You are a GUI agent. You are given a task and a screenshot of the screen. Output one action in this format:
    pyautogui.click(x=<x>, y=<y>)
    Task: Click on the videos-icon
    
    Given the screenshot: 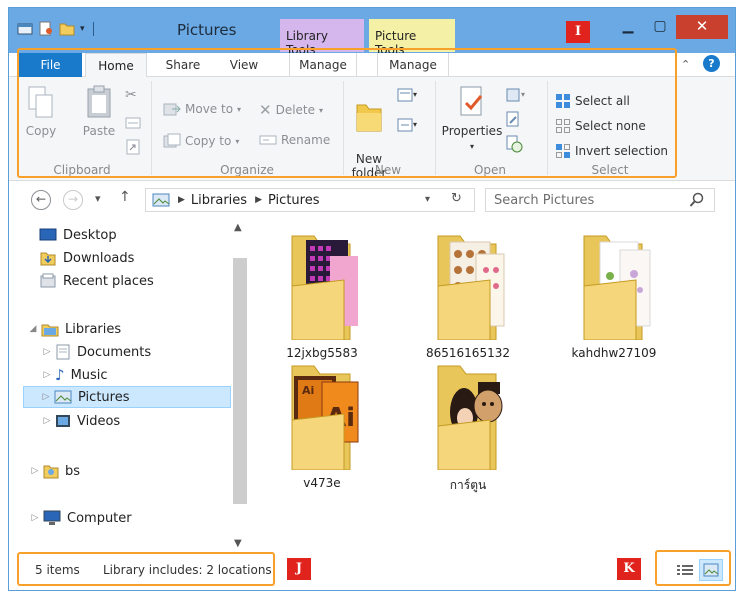 What is the action you would take?
    pyautogui.click(x=63, y=421)
    